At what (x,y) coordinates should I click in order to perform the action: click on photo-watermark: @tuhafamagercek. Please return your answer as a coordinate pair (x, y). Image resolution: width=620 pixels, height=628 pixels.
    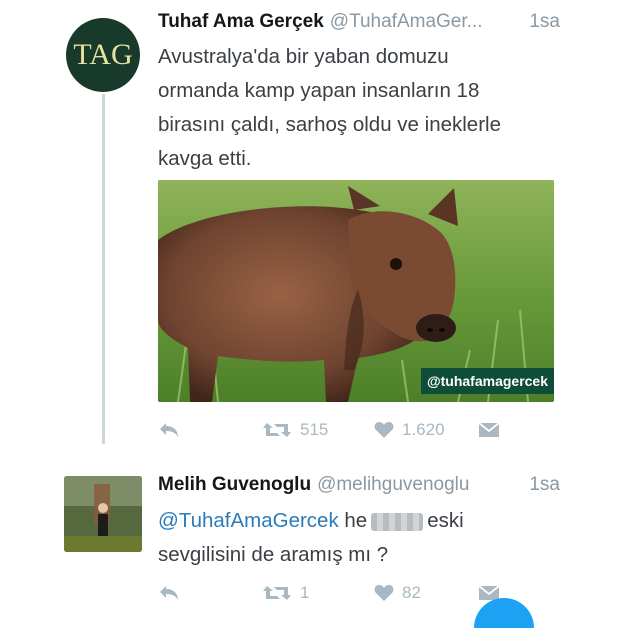
    Looking at the image, I should click on (487, 381).